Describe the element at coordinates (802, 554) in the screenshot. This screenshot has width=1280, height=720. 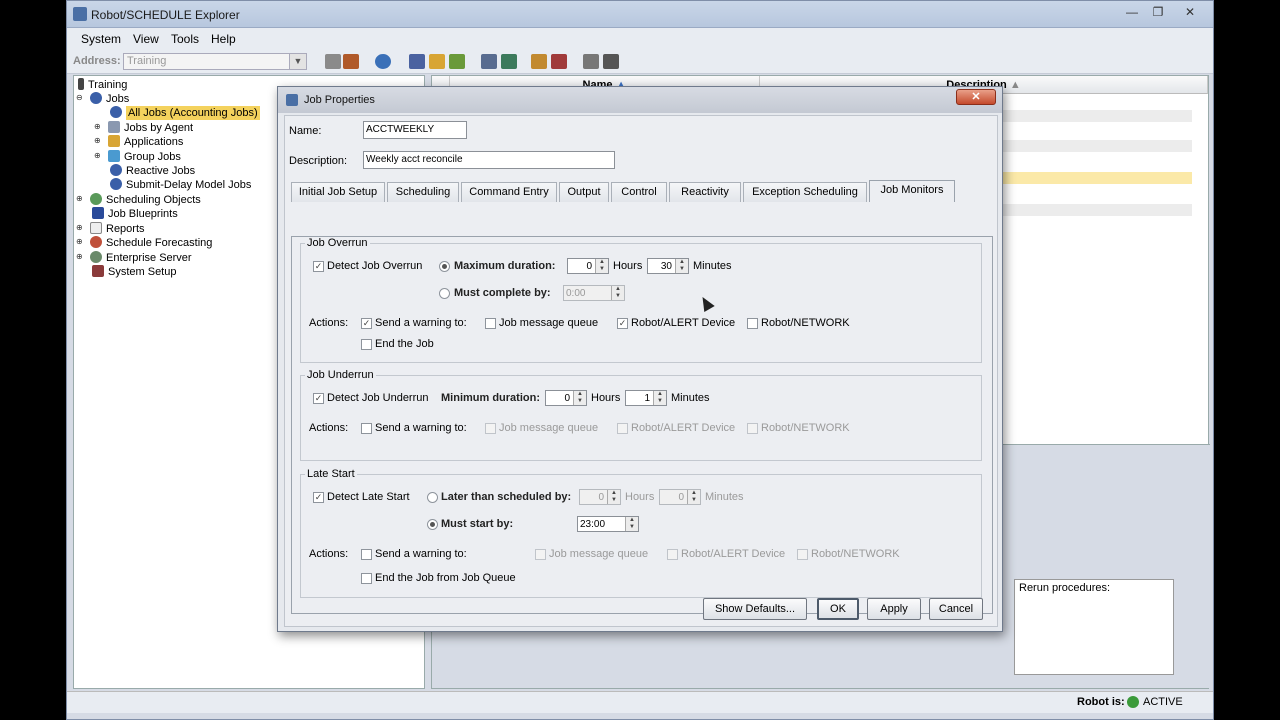
I see `late-robot-network-checkbox` at that location.